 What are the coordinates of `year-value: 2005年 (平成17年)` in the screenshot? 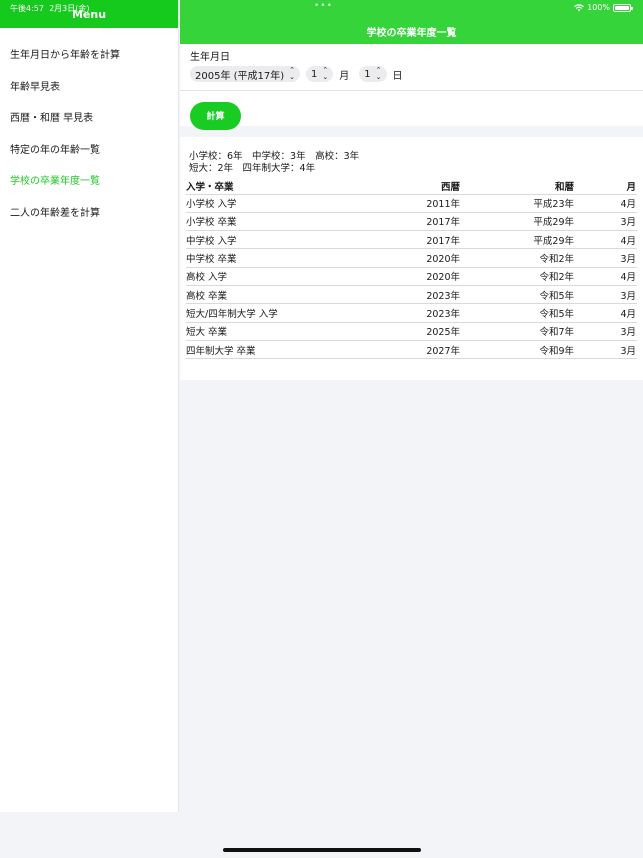 It's located at (240, 76).